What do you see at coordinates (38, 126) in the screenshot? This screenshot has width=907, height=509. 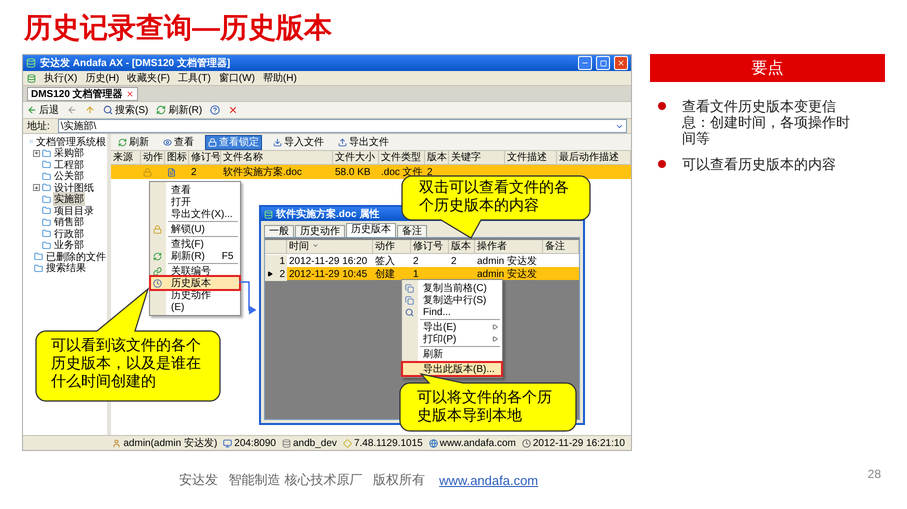 I see `address-label: 地址:` at bounding box center [38, 126].